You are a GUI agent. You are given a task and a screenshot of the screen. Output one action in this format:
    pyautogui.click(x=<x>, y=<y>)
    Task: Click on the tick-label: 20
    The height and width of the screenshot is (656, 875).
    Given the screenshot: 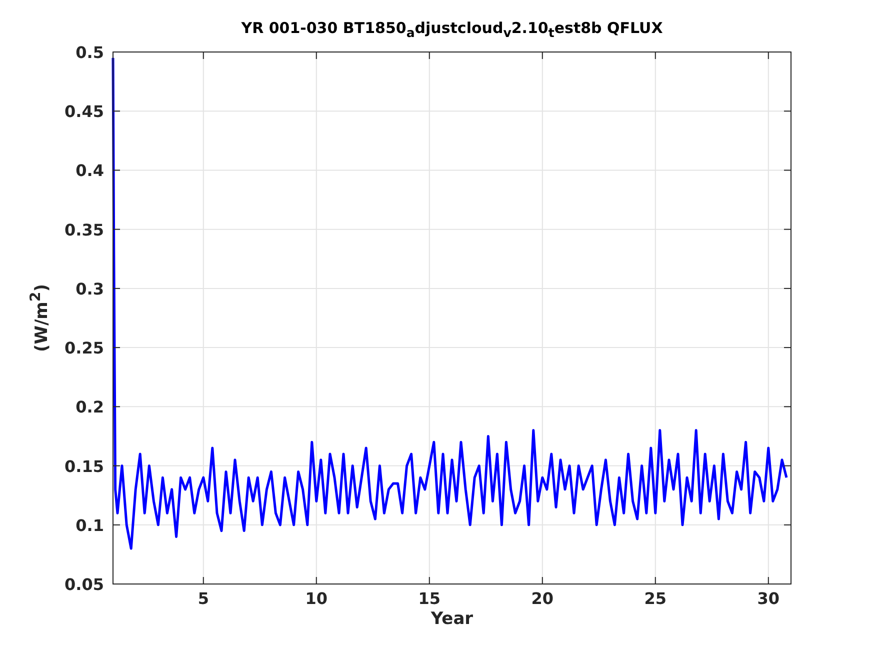 What is the action you would take?
    pyautogui.click(x=542, y=598)
    